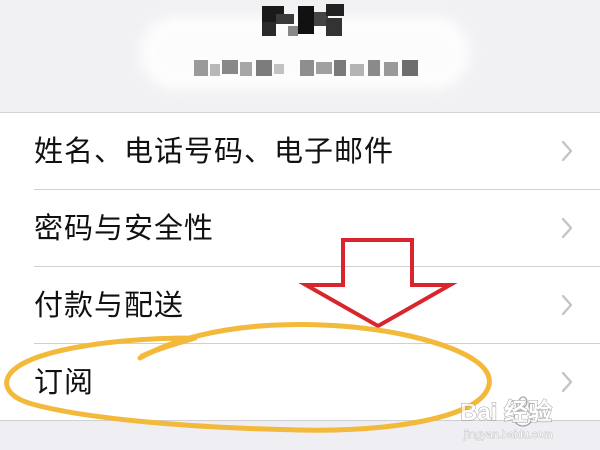  What do you see at coordinates (124, 228) in the screenshot?
I see `settings-row-label: 密码与安全性` at bounding box center [124, 228].